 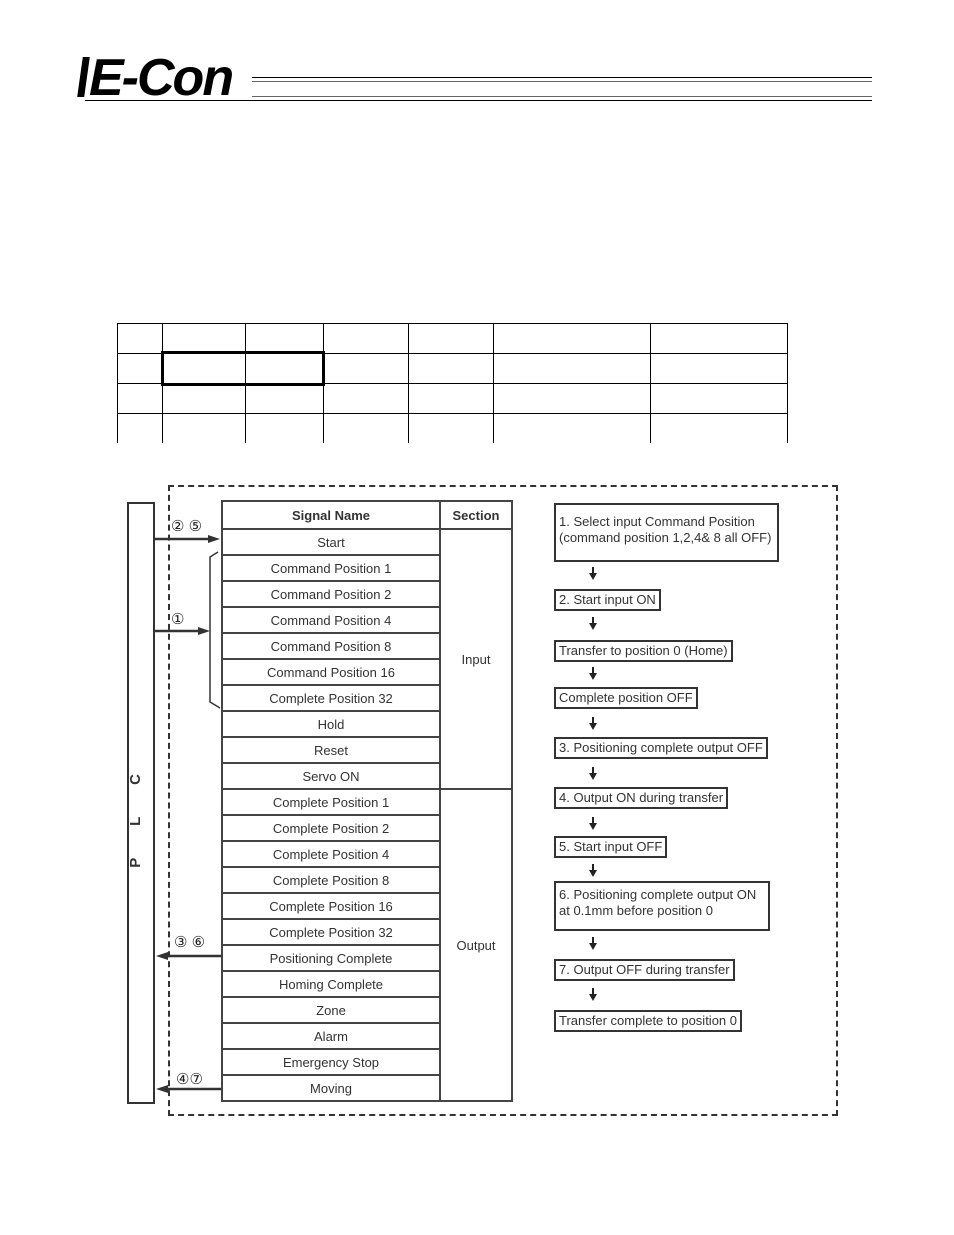 What do you see at coordinates (331, 724) in the screenshot?
I see `signal-name: Hold` at bounding box center [331, 724].